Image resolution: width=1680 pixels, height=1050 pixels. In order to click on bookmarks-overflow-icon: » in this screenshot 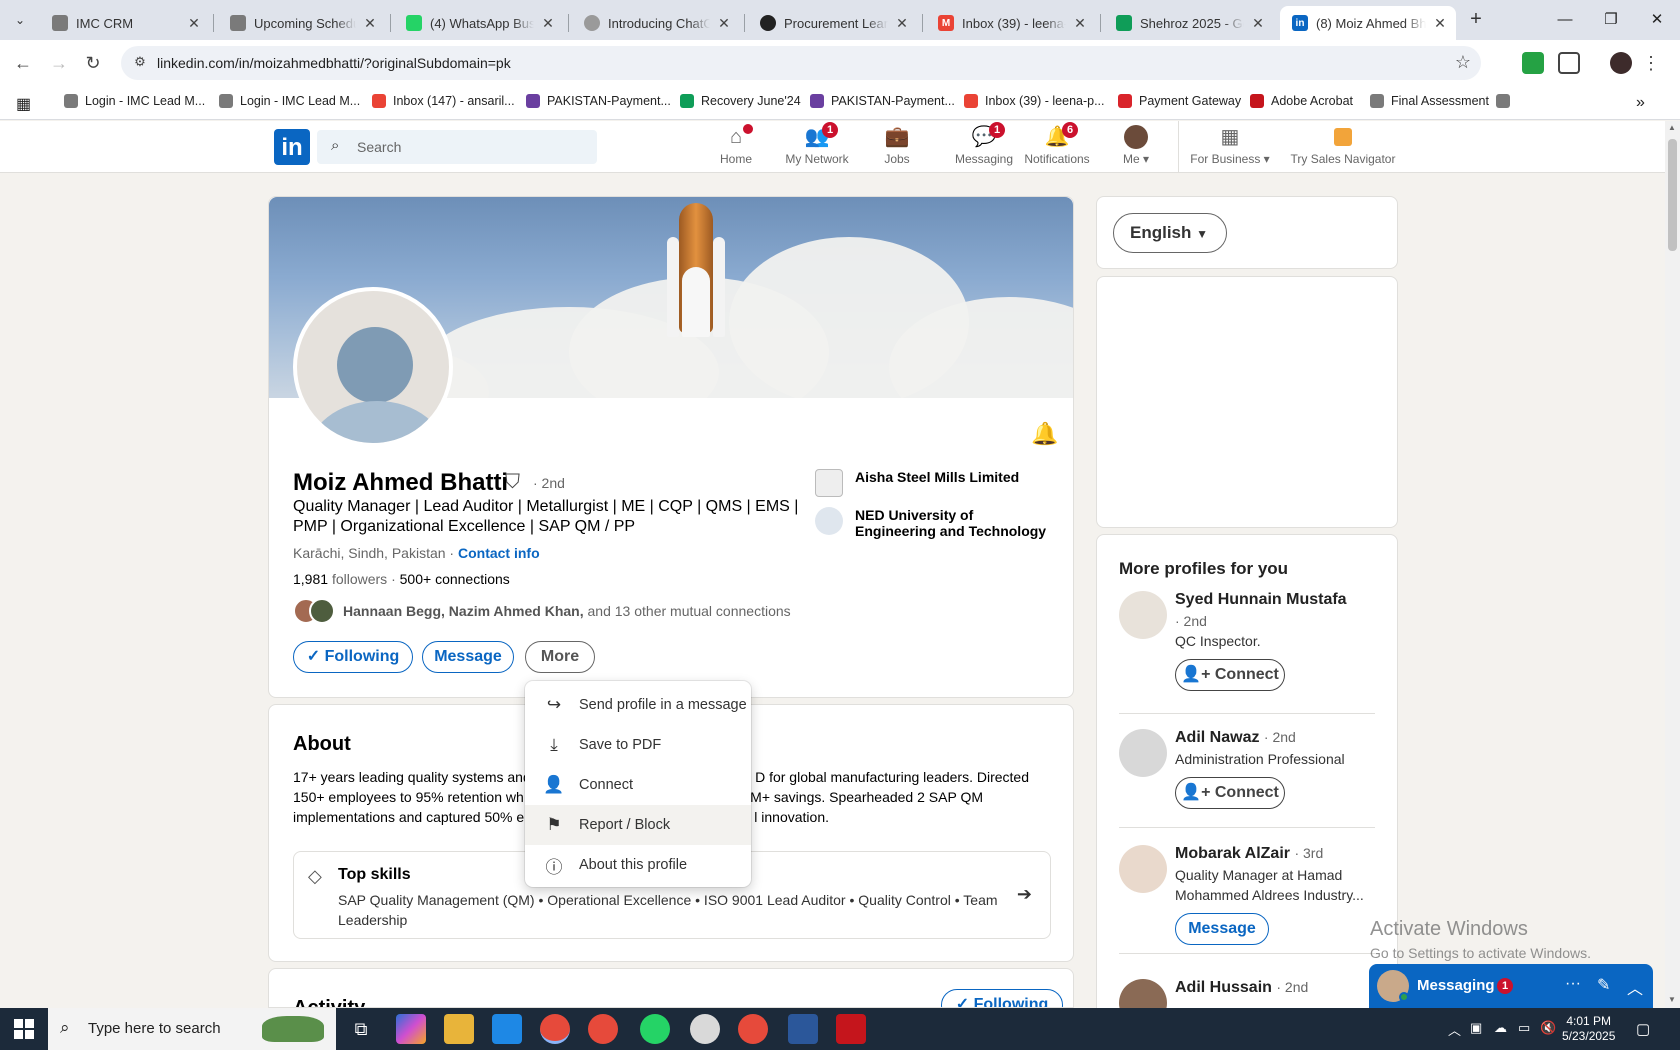, I will do `click(1640, 103)`.